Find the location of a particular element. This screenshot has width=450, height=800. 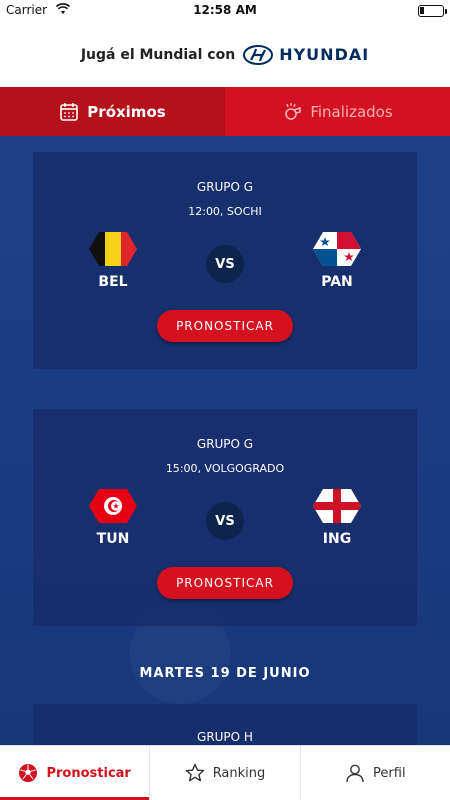

team-code: PAN is located at coordinates (337, 282).